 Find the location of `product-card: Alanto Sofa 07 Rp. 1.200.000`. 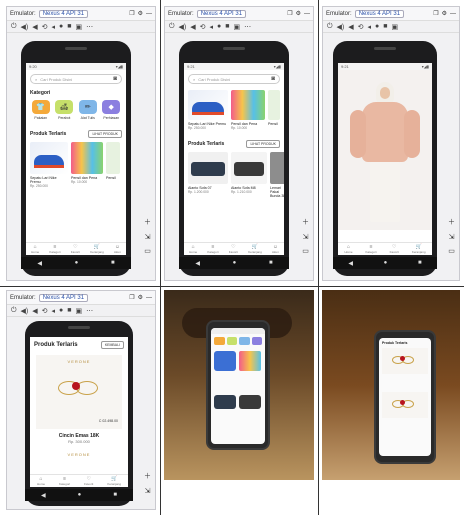

product-card: Alanto Sofa 07 Rp. 1.200.000 is located at coordinates (208, 175).